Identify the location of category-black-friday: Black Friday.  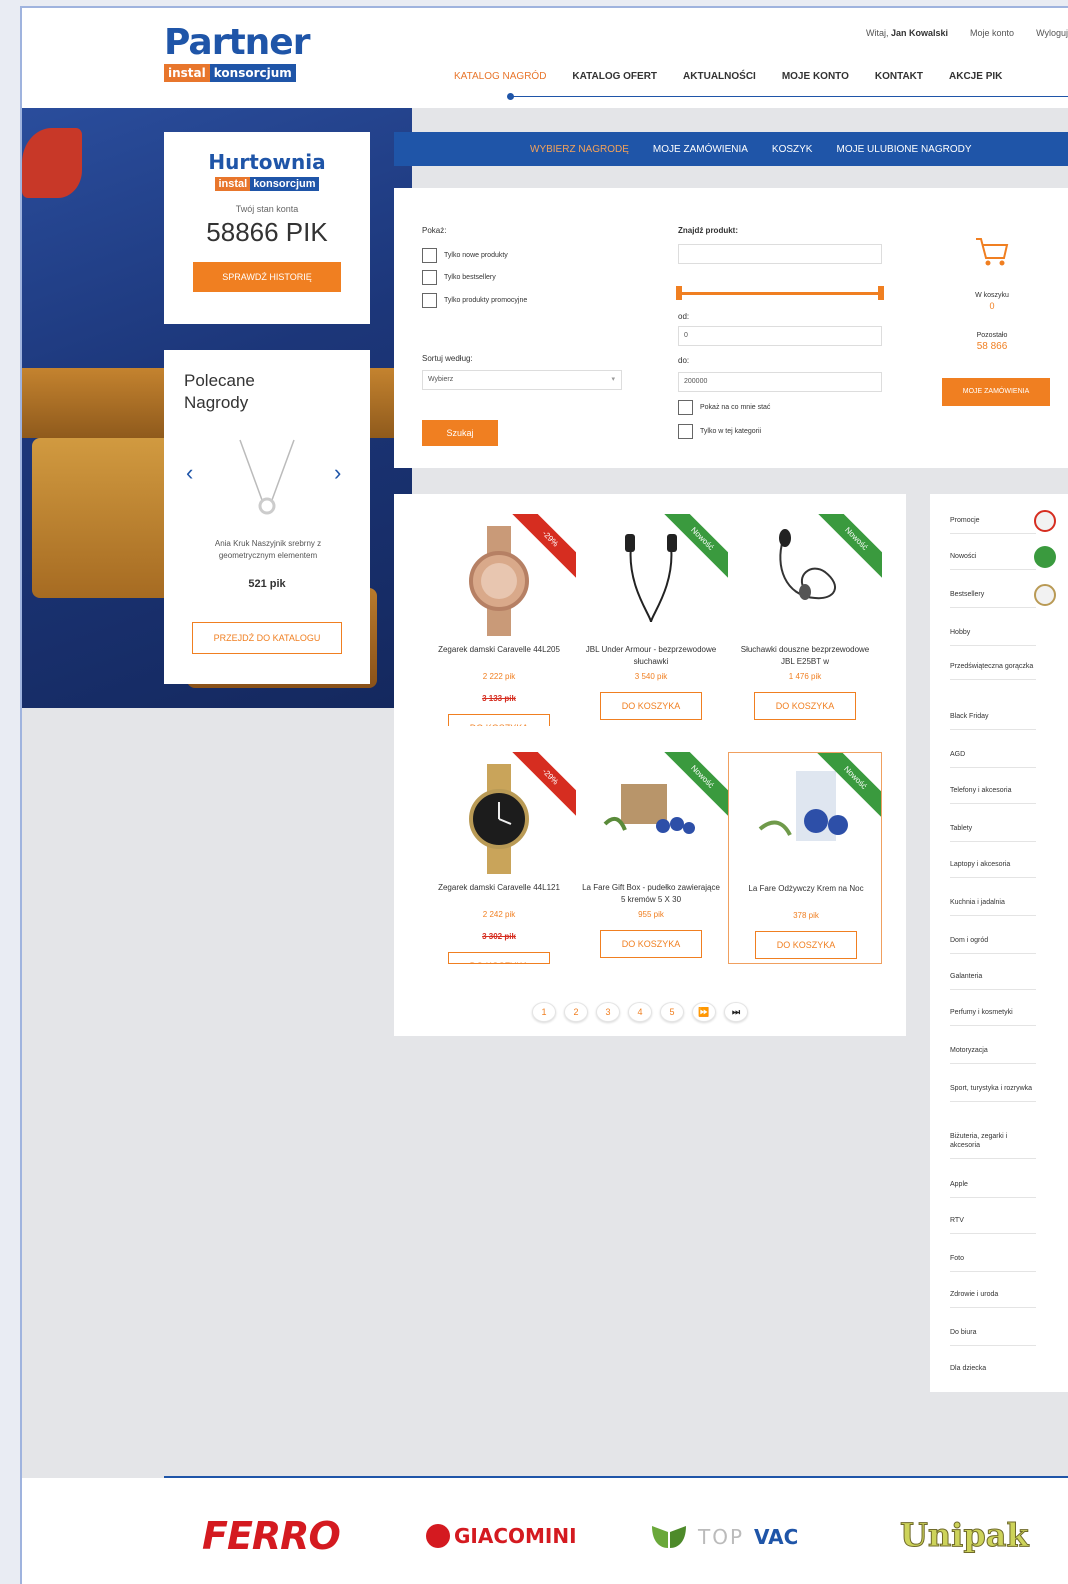
(993, 721).